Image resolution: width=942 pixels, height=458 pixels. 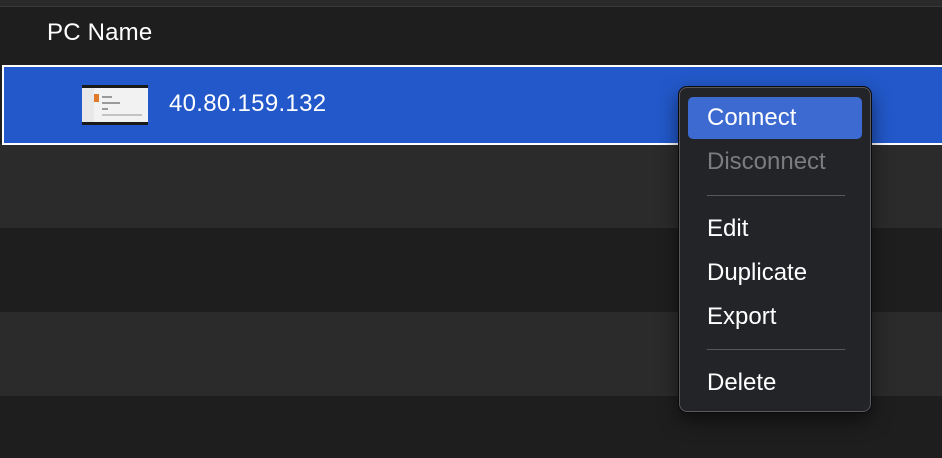 I want to click on delete-menu-item: Delete, so click(x=775, y=383).